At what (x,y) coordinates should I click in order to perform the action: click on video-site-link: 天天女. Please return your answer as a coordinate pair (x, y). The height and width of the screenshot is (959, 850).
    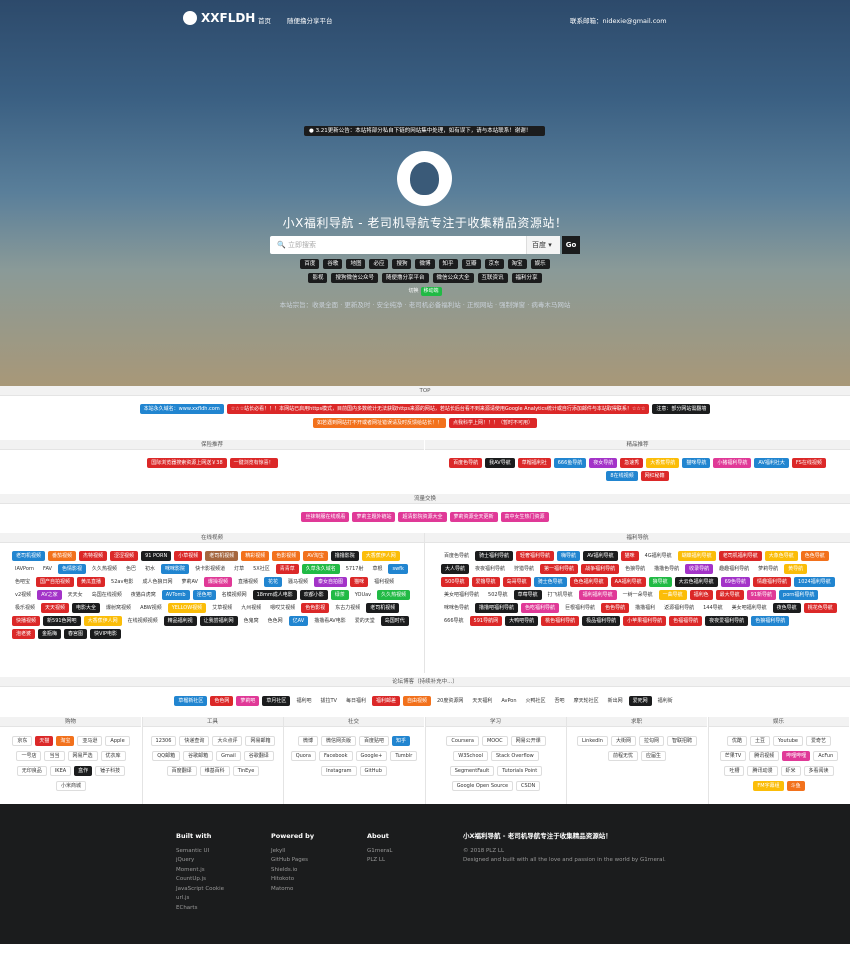
    Looking at the image, I should click on (75, 595).